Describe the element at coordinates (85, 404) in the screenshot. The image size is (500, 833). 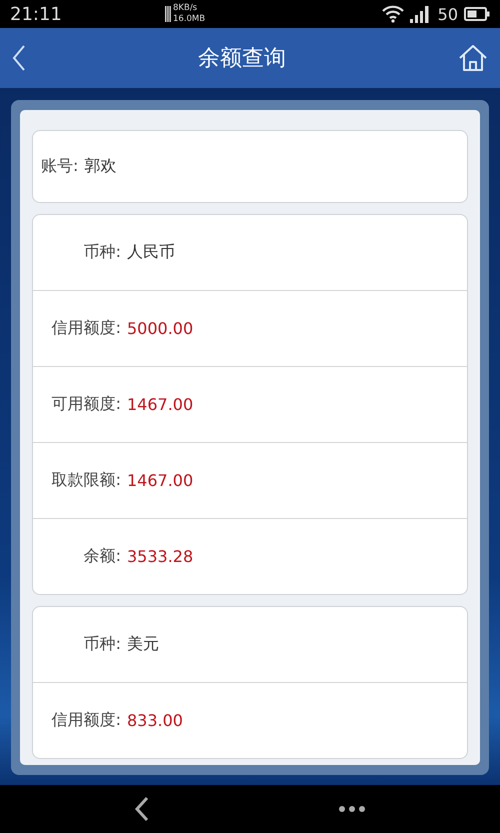
I see `field-label: 可用额度:` at that location.